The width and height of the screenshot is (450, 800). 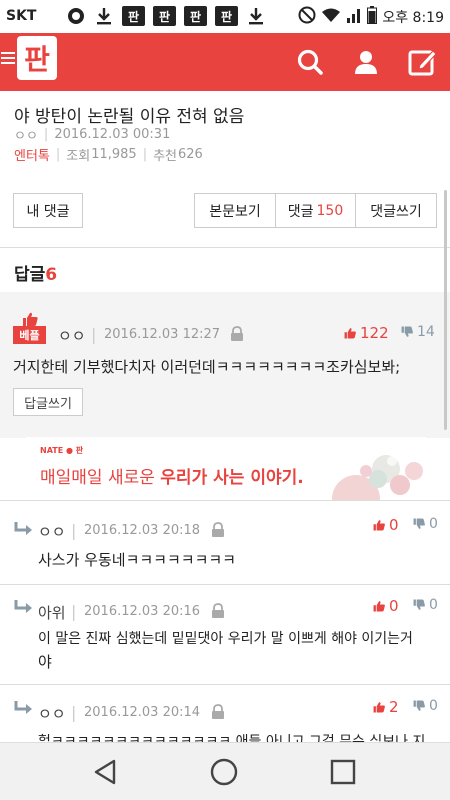 I want to click on signal-icon, so click(x=354, y=17).